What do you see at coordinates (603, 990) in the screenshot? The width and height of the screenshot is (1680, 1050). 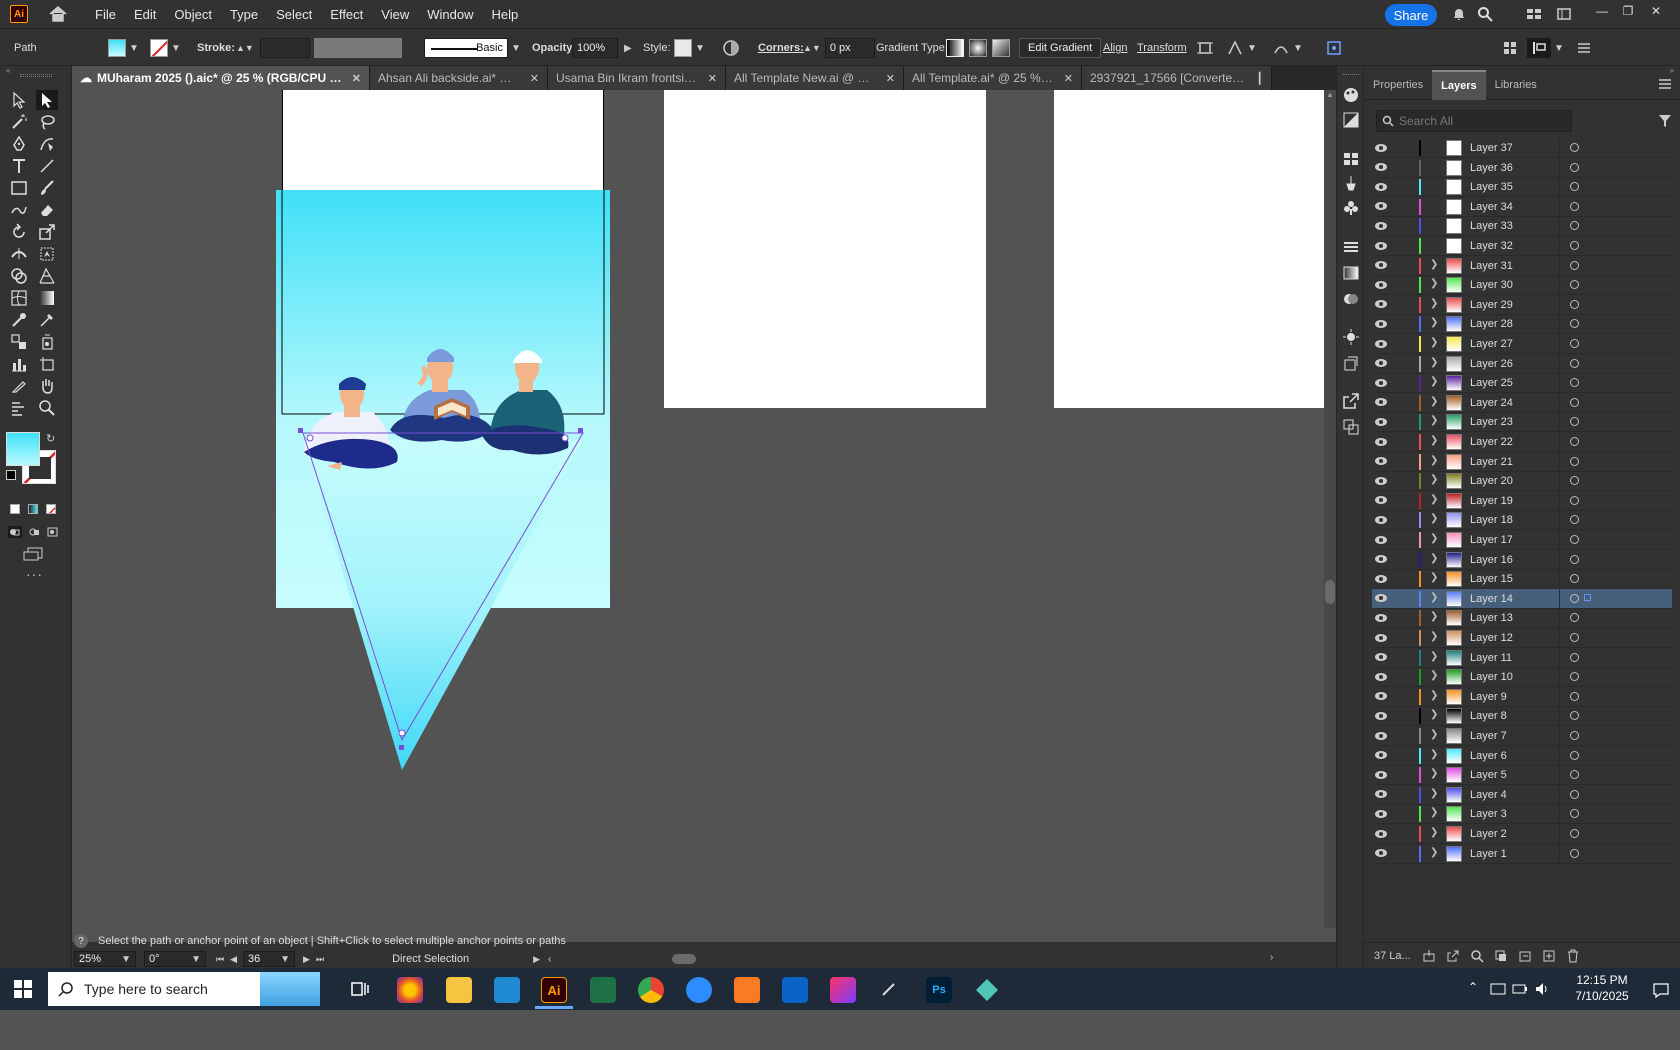 I see `excel-icon` at bounding box center [603, 990].